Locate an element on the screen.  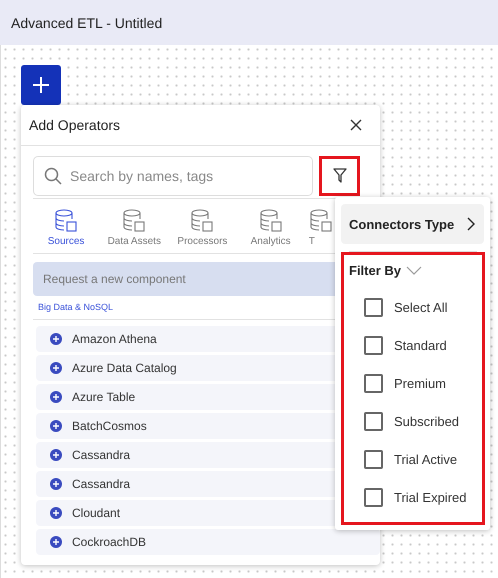
checkbox-label: Standard is located at coordinates (420, 345).